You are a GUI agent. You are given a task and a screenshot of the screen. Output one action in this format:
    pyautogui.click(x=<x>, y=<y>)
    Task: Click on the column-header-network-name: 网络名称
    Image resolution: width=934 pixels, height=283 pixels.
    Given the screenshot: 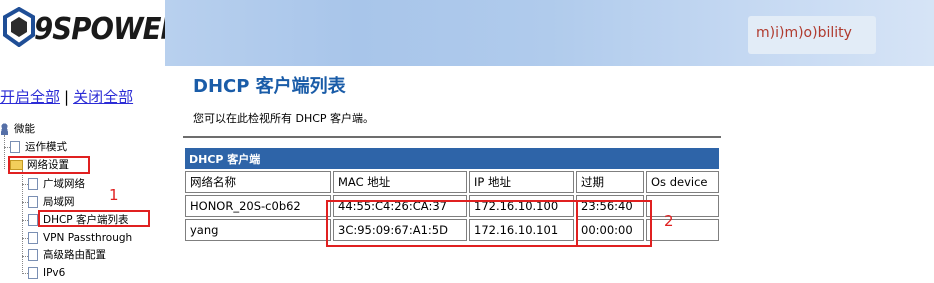 What is the action you would take?
    pyautogui.click(x=258, y=182)
    